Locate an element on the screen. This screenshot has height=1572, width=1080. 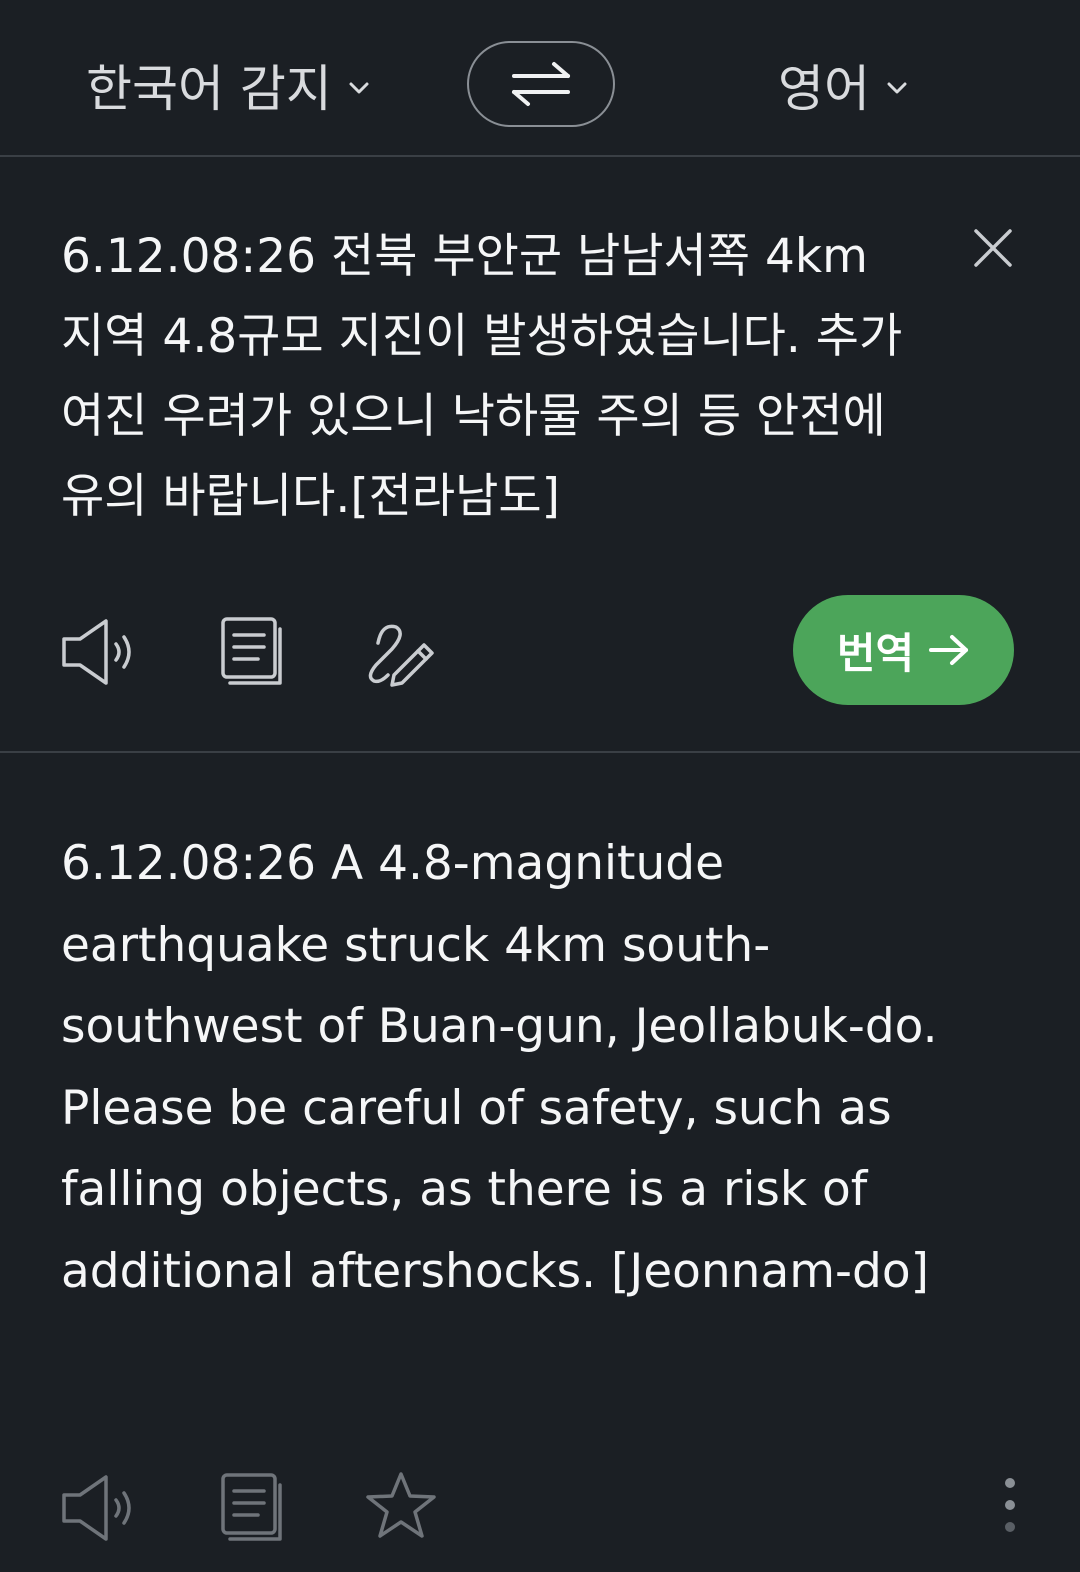
swap-arrows-icon is located at coordinates (541, 84).